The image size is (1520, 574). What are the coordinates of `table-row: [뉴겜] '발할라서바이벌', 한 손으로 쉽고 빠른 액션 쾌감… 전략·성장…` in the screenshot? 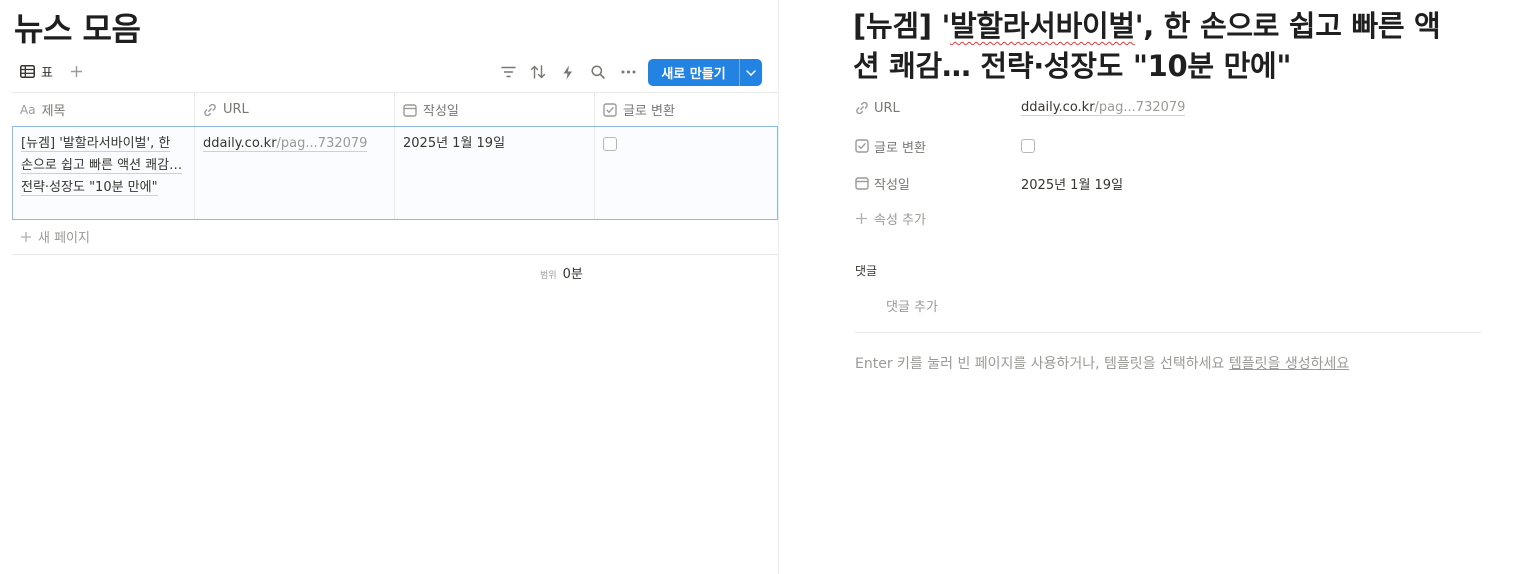 It's located at (395, 173).